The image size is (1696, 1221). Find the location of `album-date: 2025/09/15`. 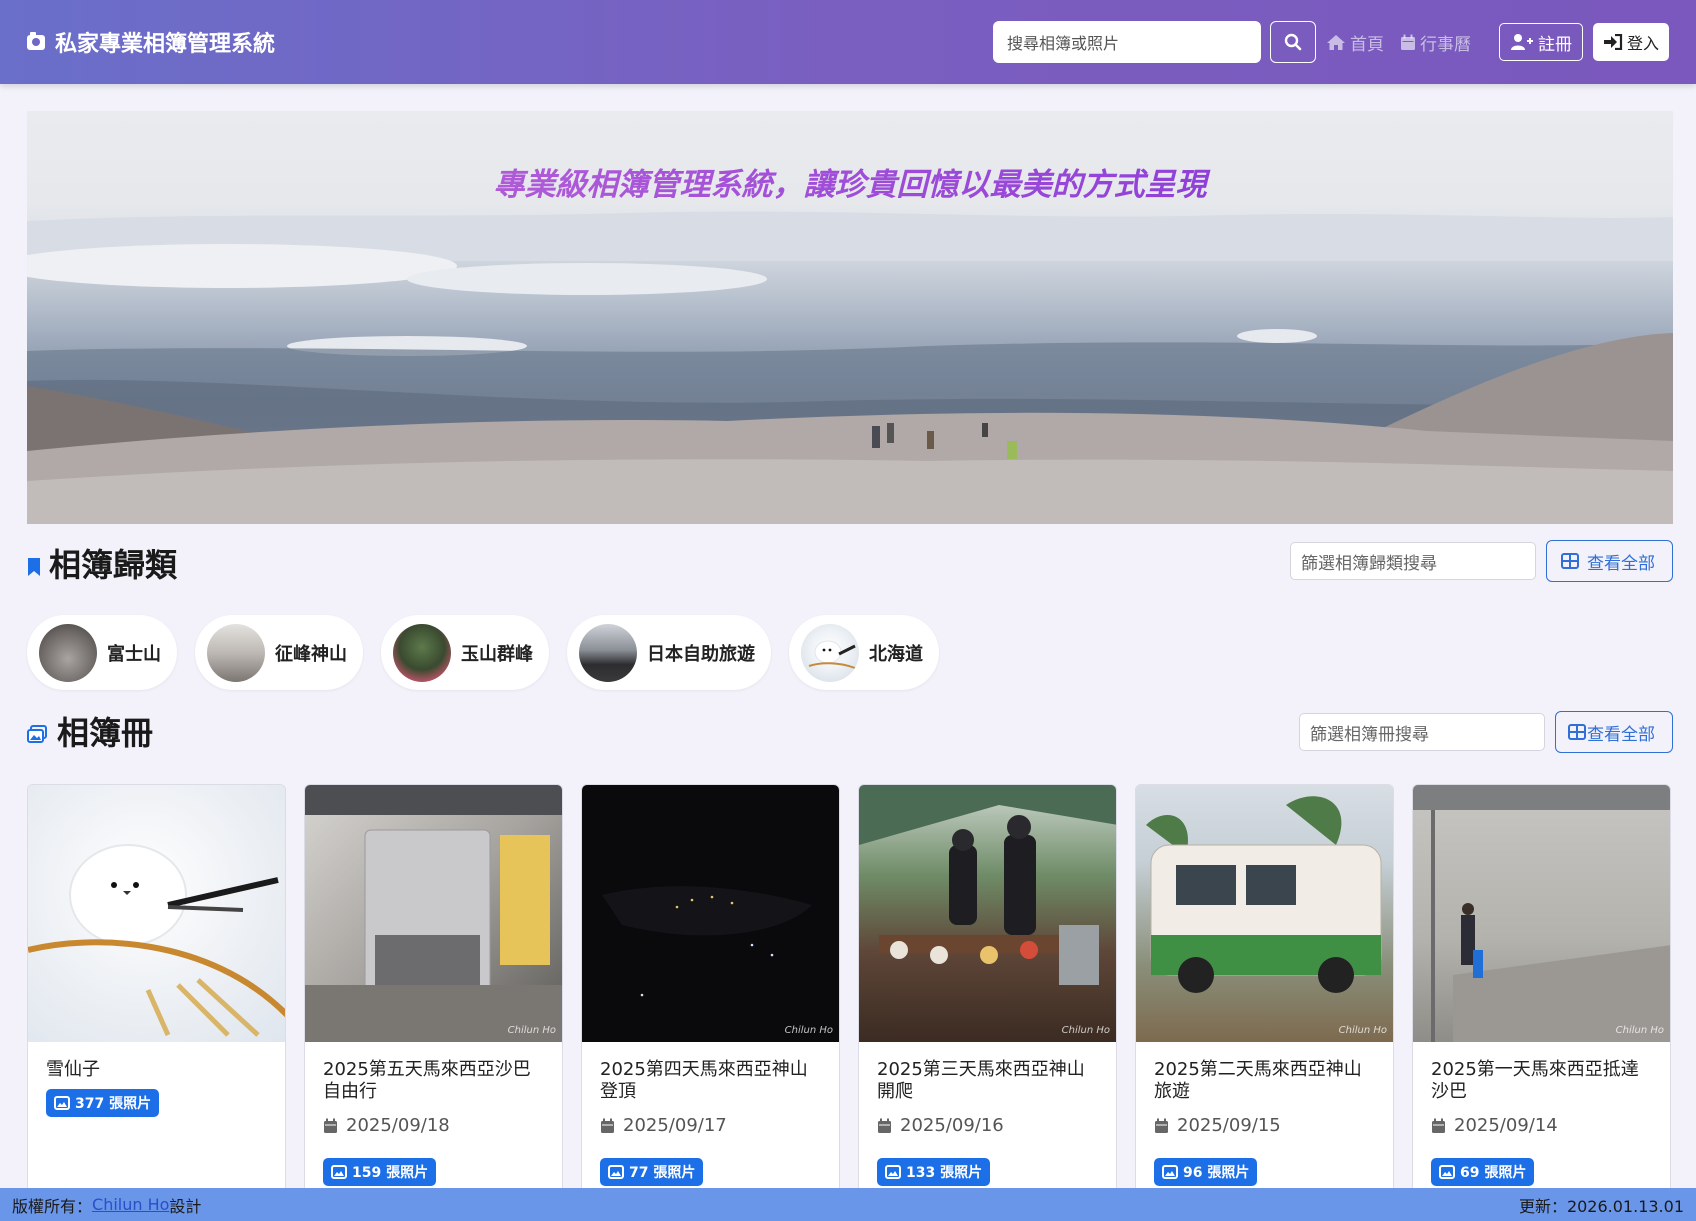

album-date: 2025/09/15 is located at coordinates (1264, 1125).